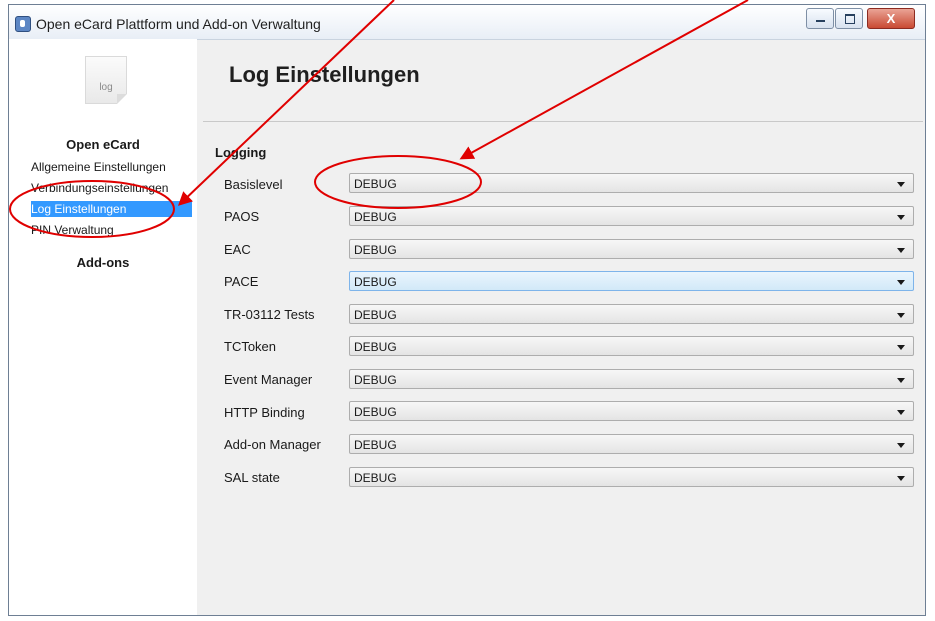 This screenshot has height=621, width=935. I want to click on label-tr-03112-tests: TR-03112 Tests, so click(269, 314).